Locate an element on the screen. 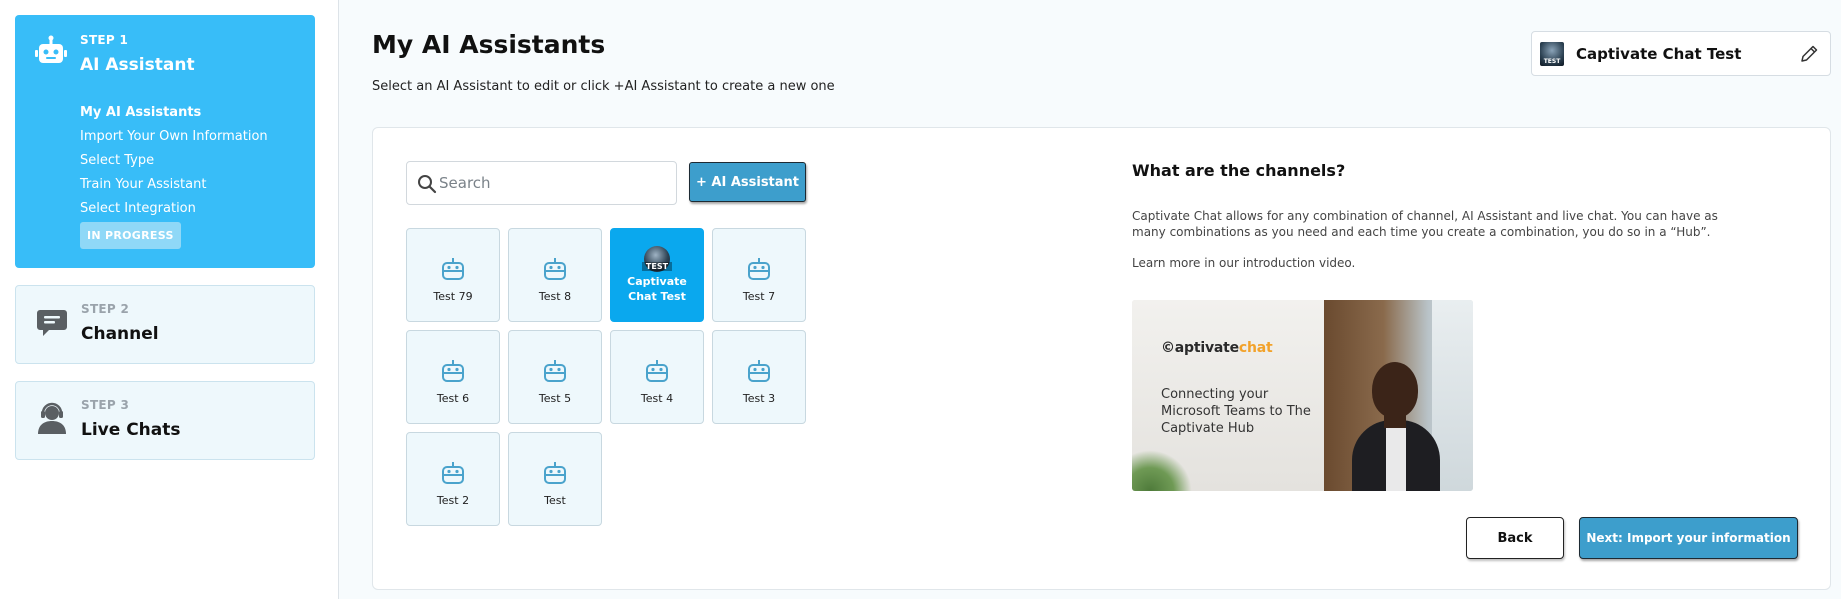  step-kicker: STEP 3 is located at coordinates (105, 405).